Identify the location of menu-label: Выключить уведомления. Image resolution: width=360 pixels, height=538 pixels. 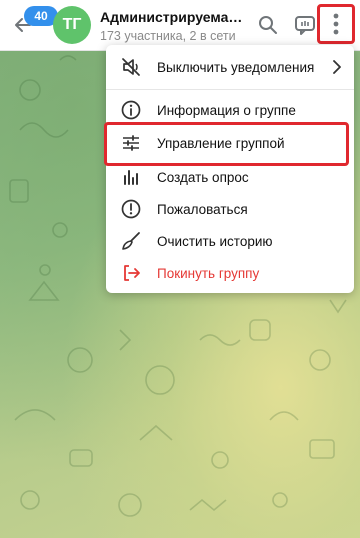
(236, 67).